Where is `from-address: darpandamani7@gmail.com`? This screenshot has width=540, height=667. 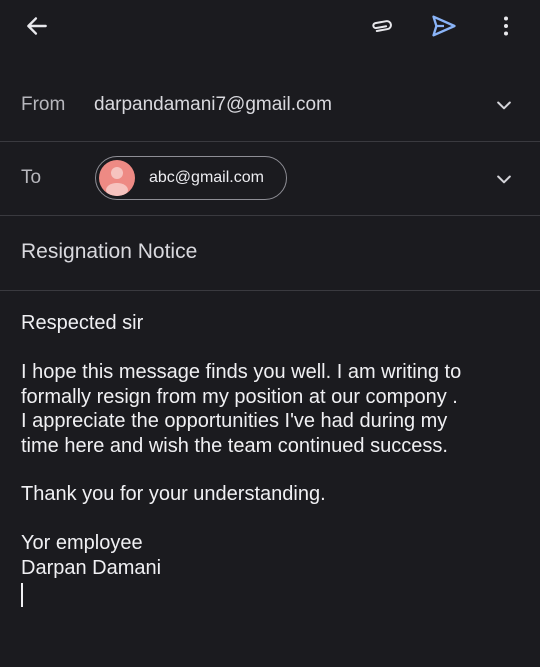
from-address: darpandamani7@gmail.com is located at coordinates (213, 105).